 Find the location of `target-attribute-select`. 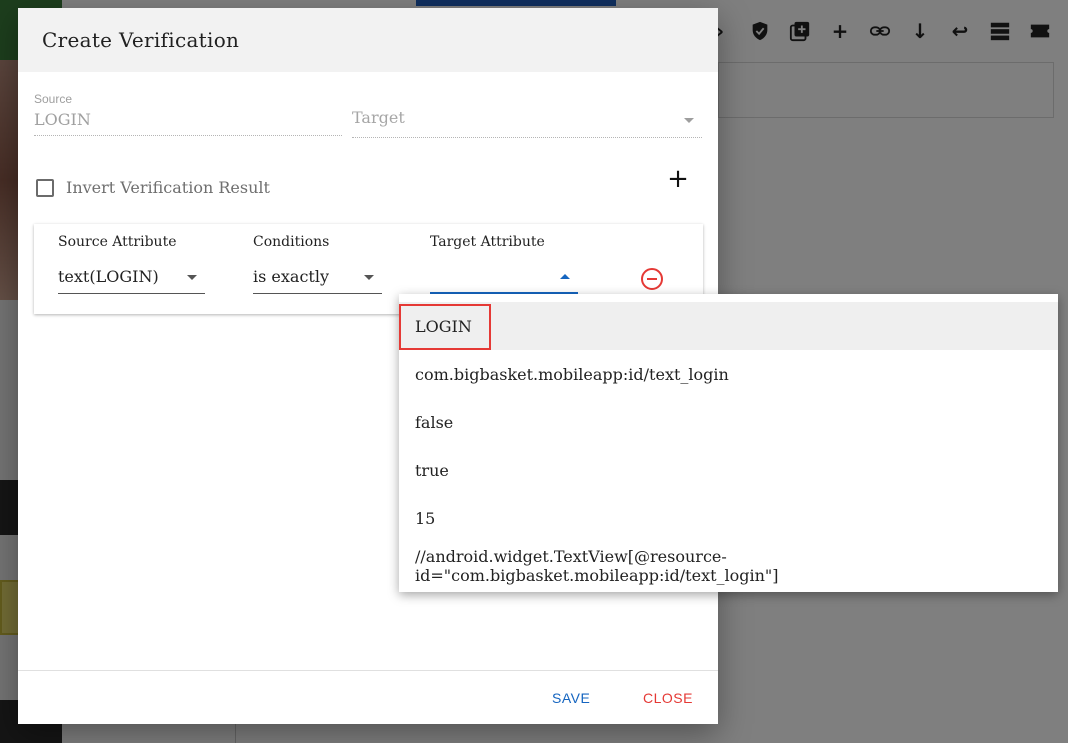

target-attribute-select is located at coordinates (504, 279).